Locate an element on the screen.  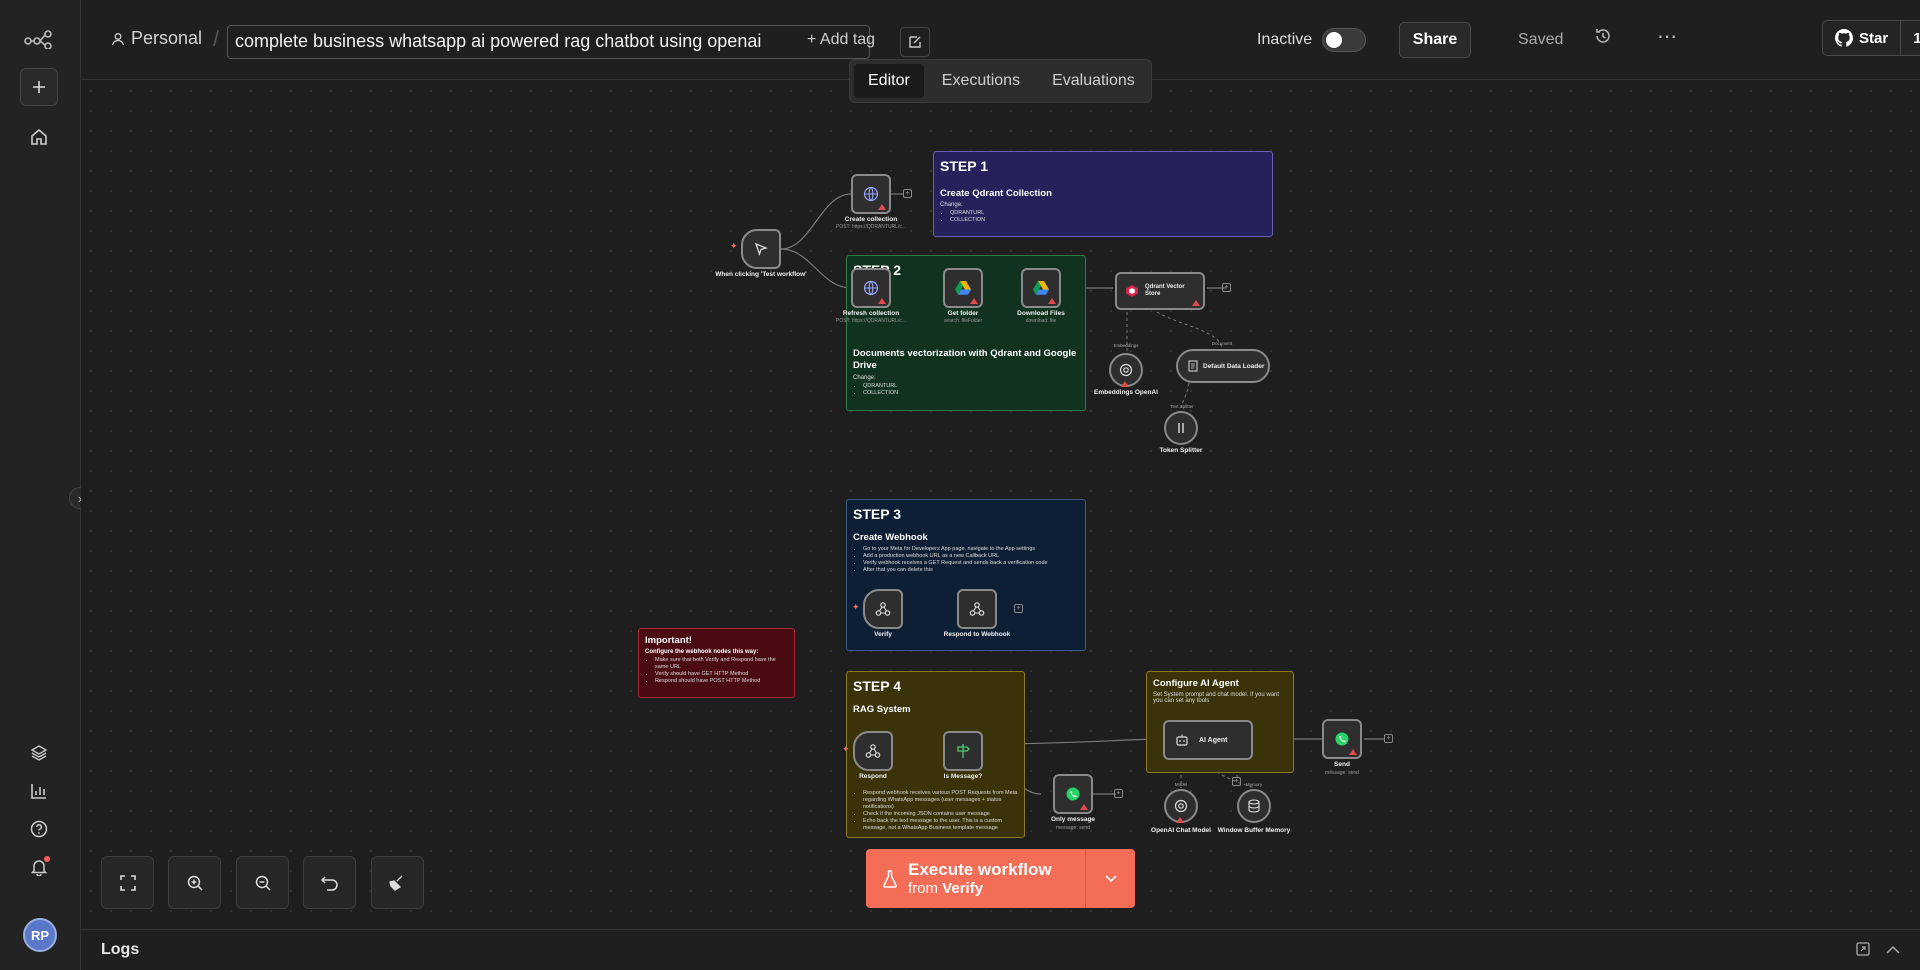
node-embeddings-openai is located at coordinates (1126, 370).